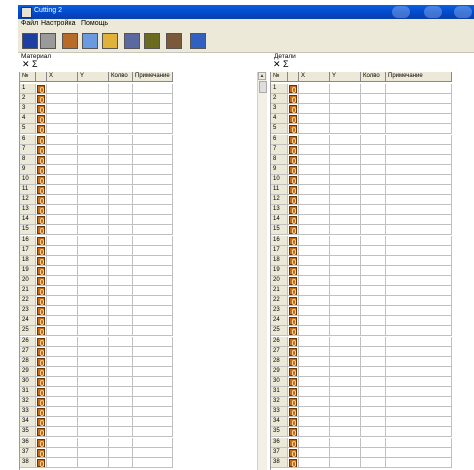  I want to click on table-row: 33, so click(139, 412).